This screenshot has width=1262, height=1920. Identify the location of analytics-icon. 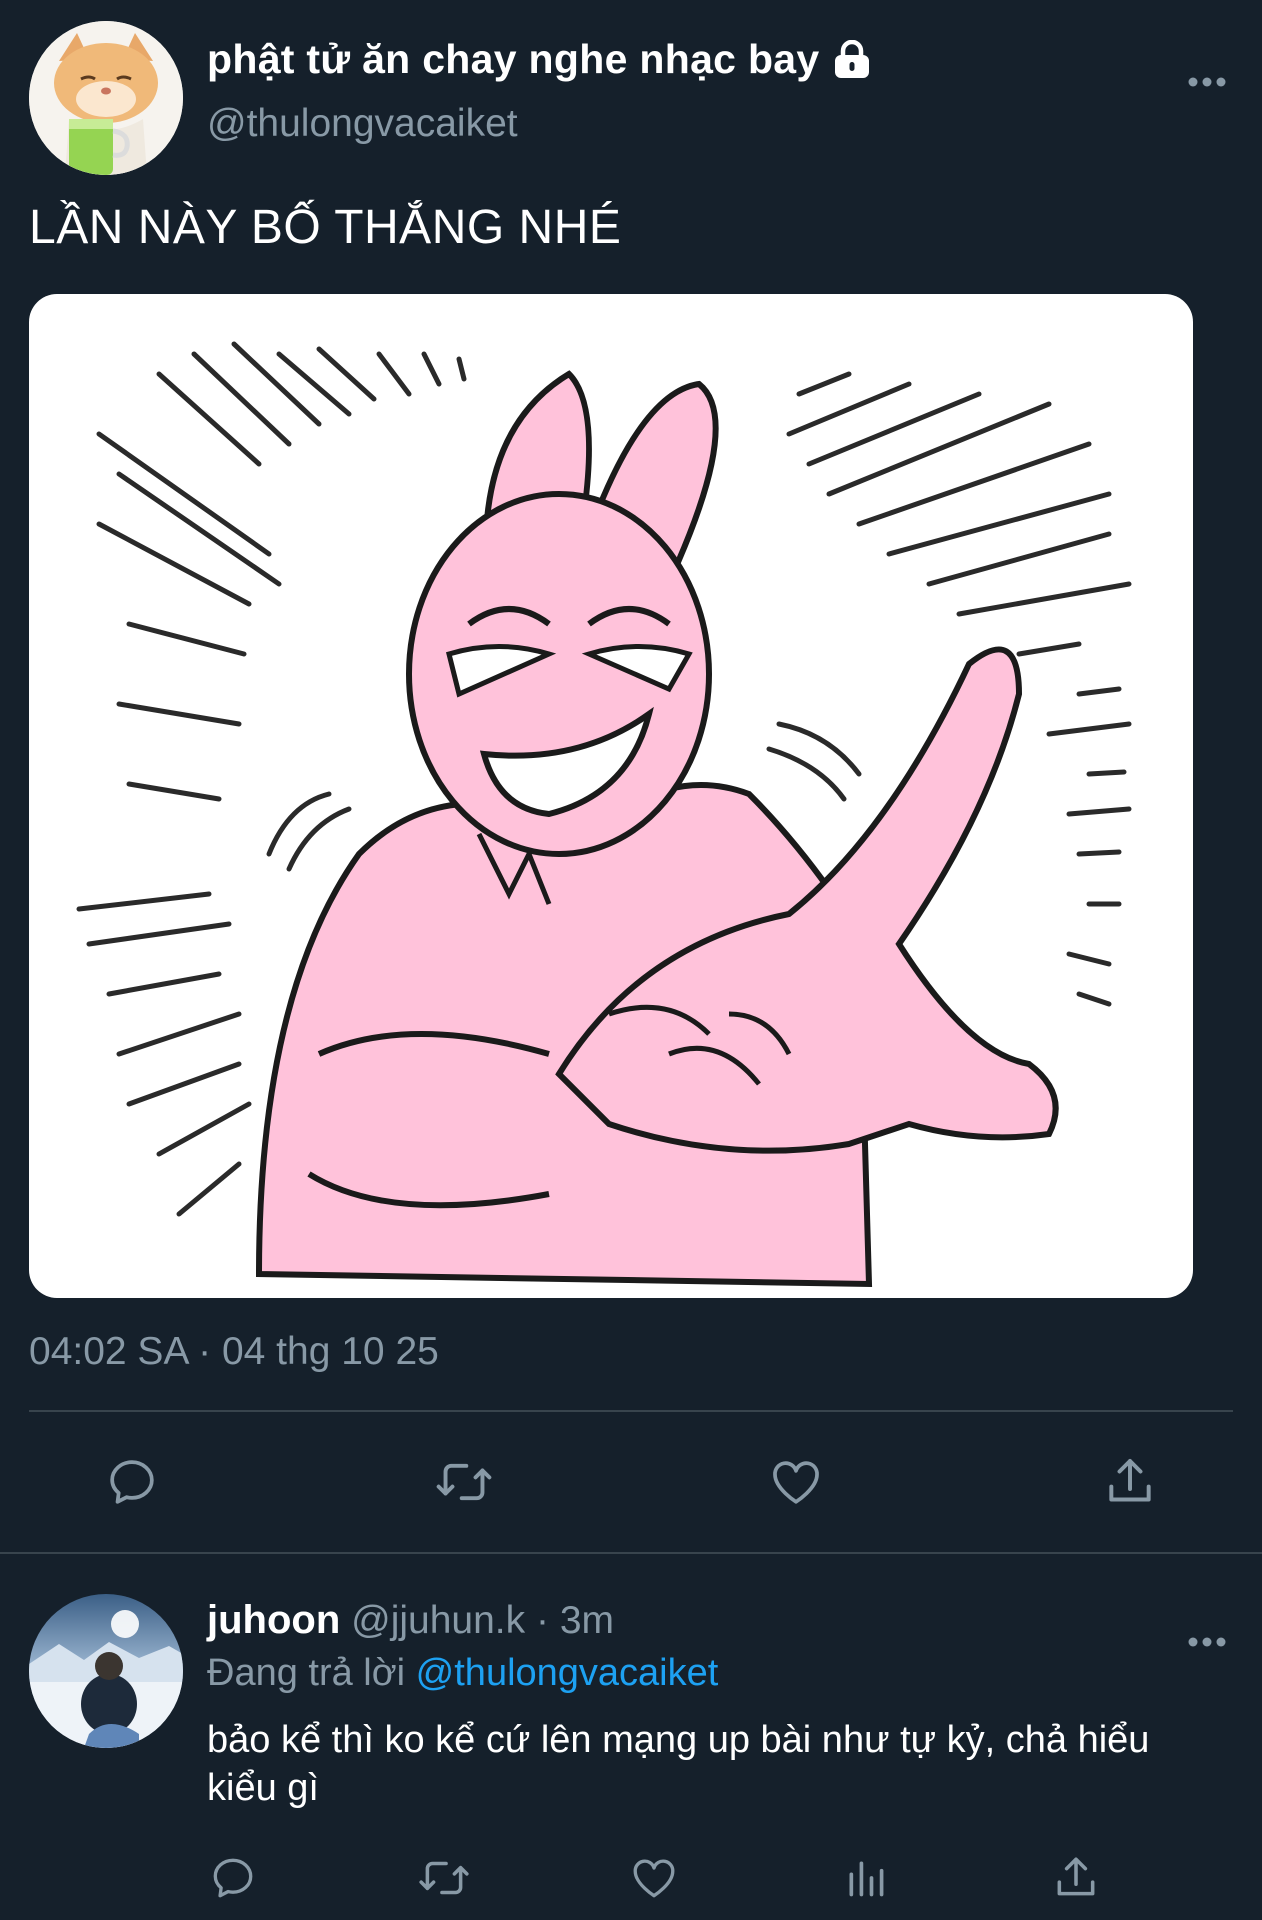
(866, 1879).